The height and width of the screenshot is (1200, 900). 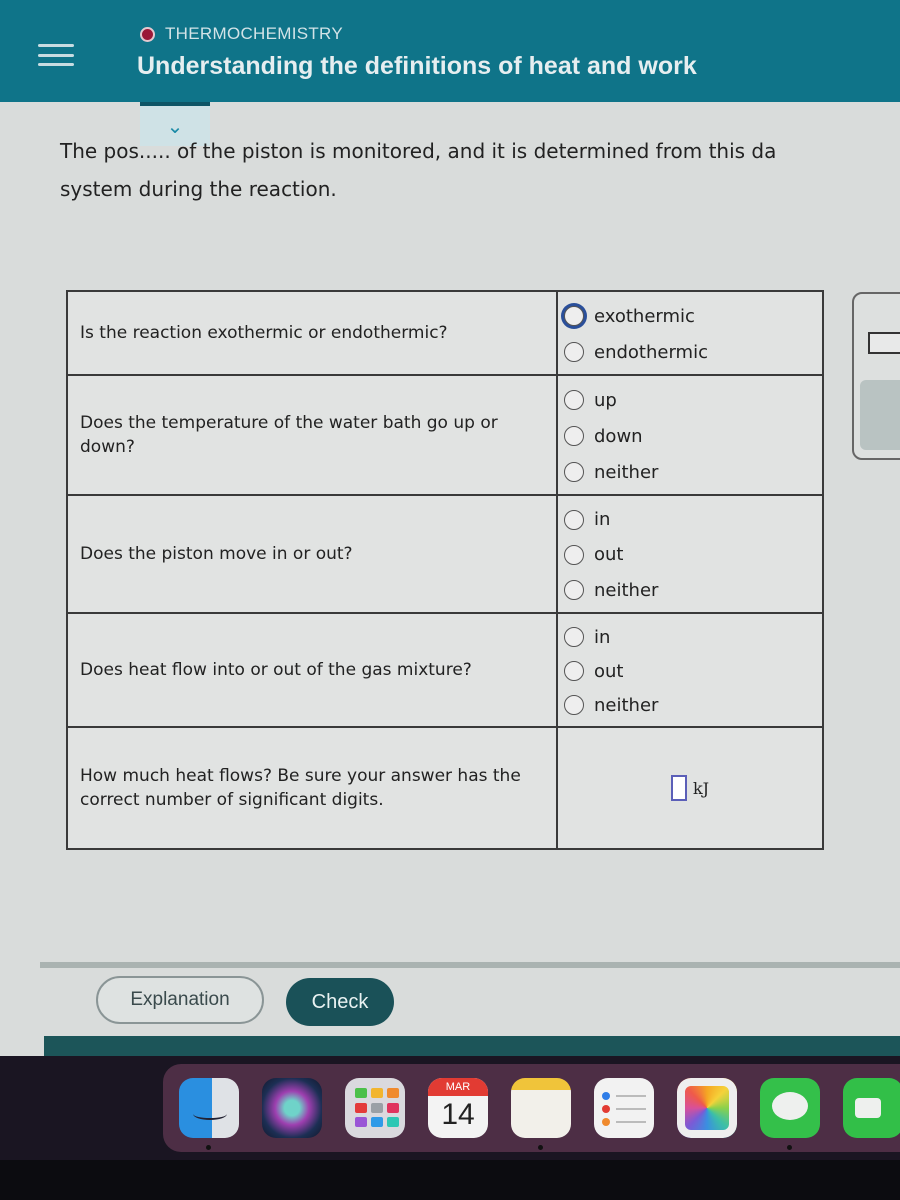 I want to click on breadcrumb: THERMOCHEMISTRY, so click(x=241, y=34).